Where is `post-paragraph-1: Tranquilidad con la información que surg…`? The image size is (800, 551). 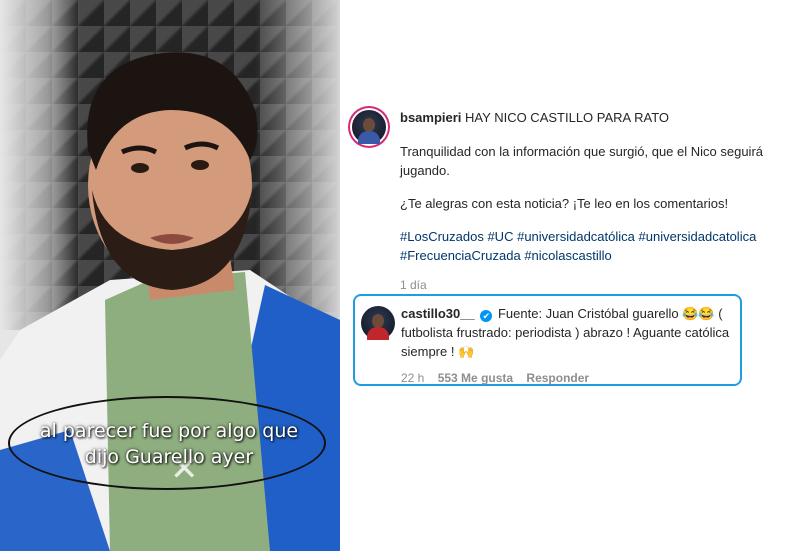 post-paragraph-1: Tranquilidad con la información que surg… is located at coordinates (582, 161).